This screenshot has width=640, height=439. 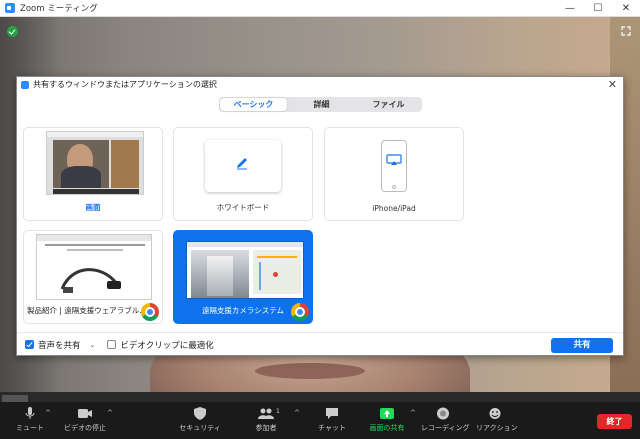 I want to click on airplay-icon, so click(x=394, y=159).